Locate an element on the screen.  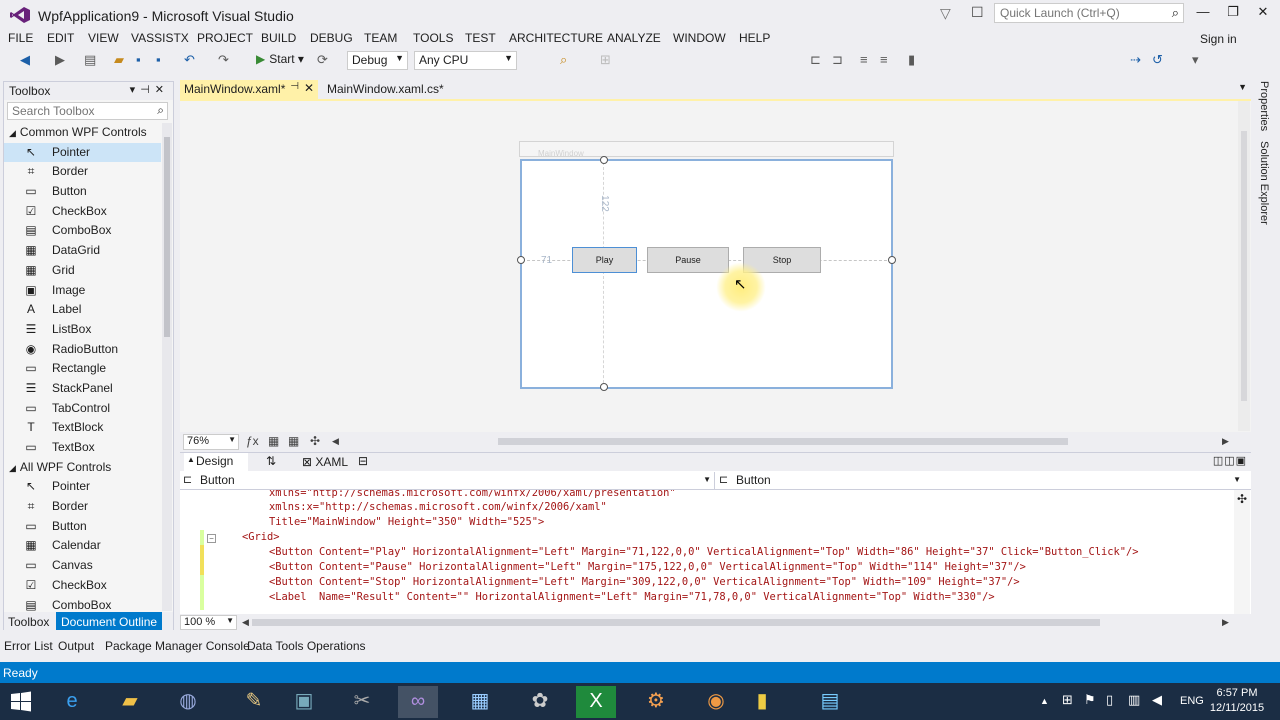
quick-launch: ⌕ is located at coordinates (1089, 13).